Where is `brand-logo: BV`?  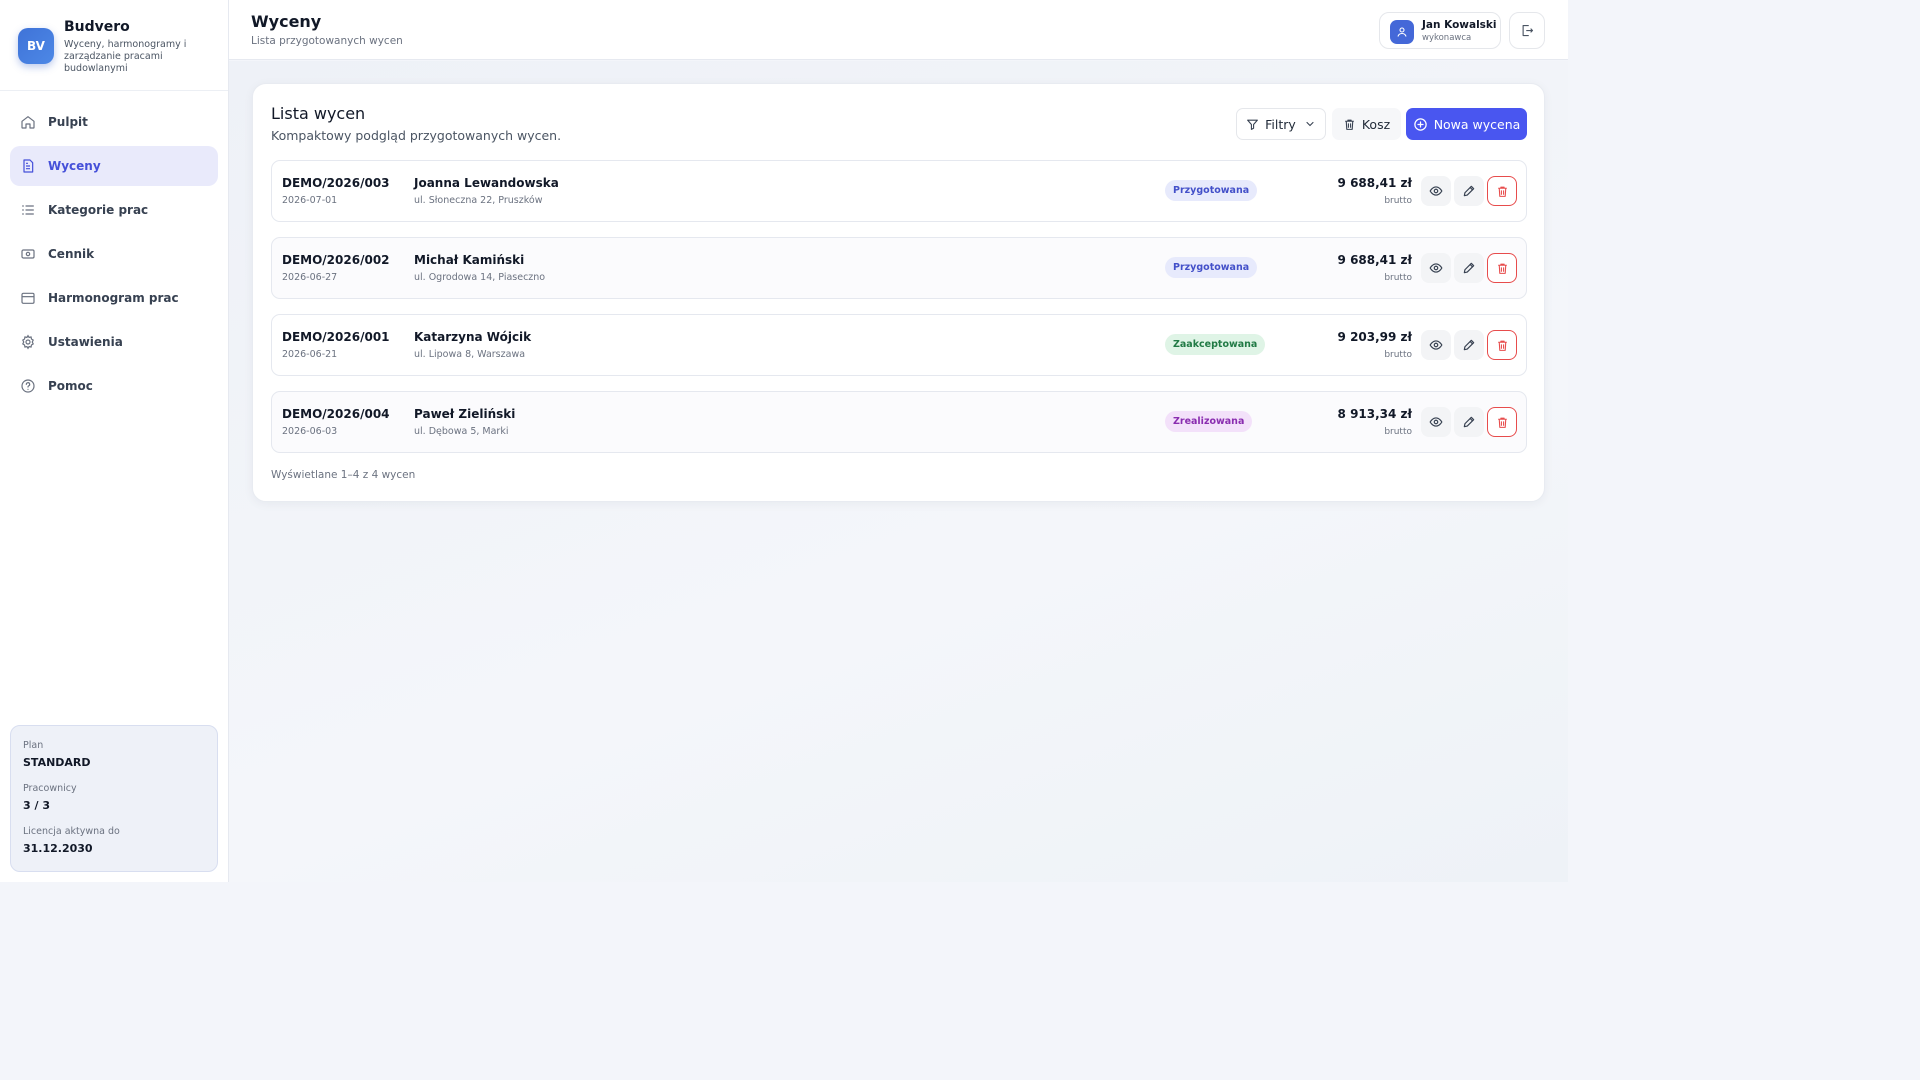 brand-logo: BV is located at coordinates (36, 46).